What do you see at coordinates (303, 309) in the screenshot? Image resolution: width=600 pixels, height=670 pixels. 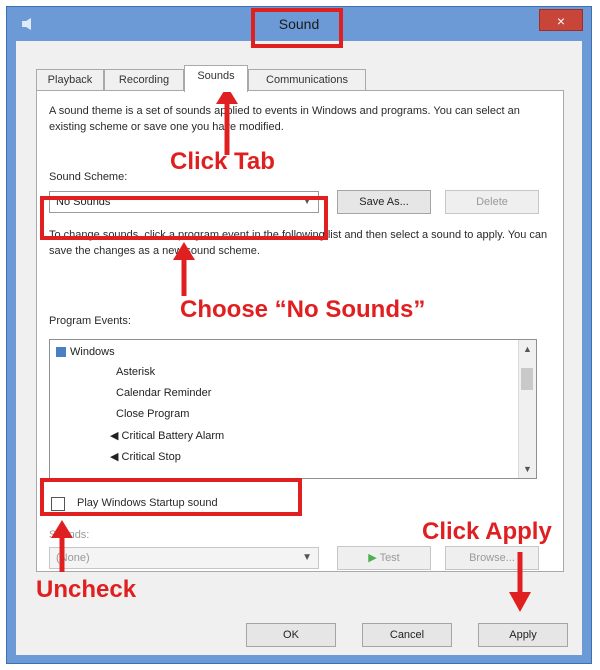 I see `annotation-choose-no-sounds: Choose “No Sounds”` at bounding box center [303, 309].